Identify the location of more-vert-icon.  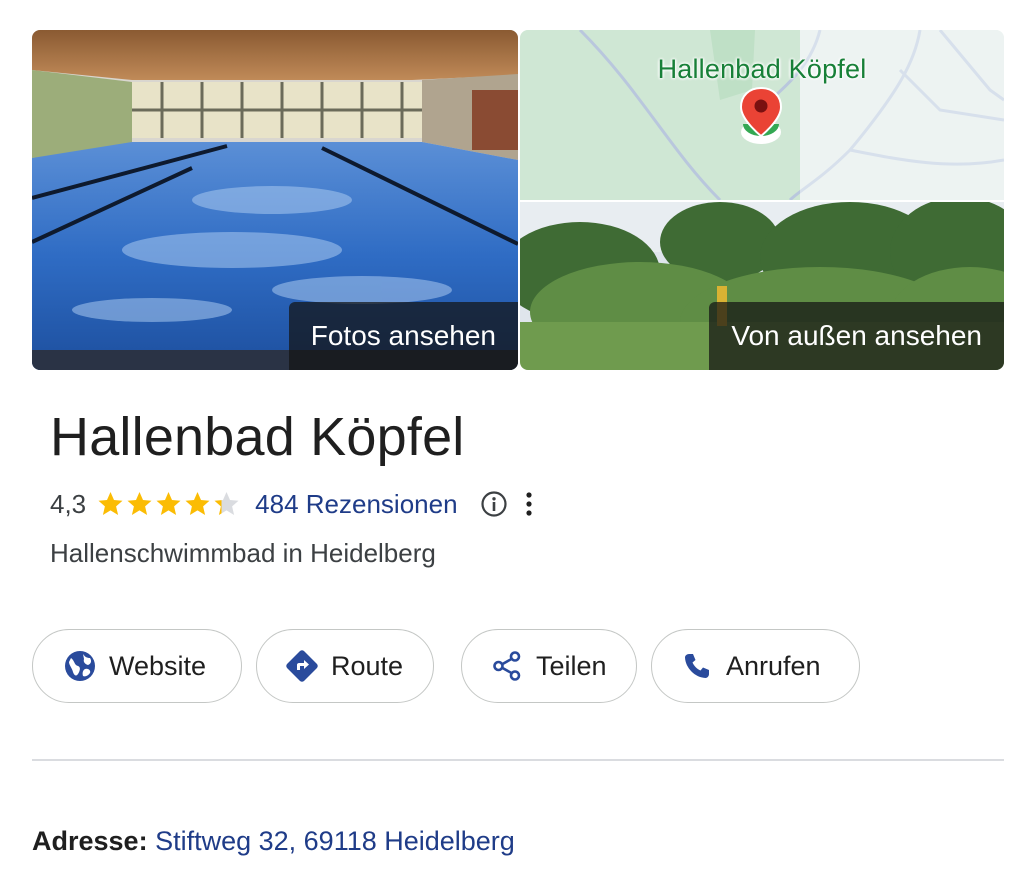
(529, 504).